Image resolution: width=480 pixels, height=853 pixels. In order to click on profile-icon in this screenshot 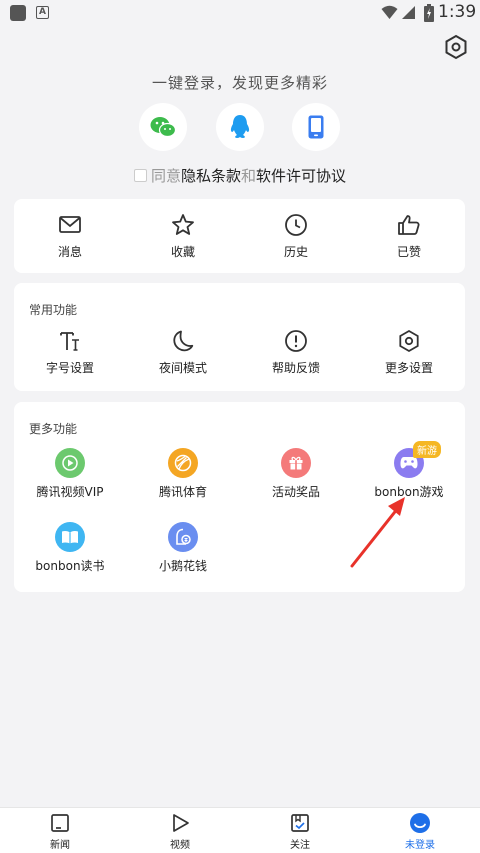, I will do `click(420, 823)`.